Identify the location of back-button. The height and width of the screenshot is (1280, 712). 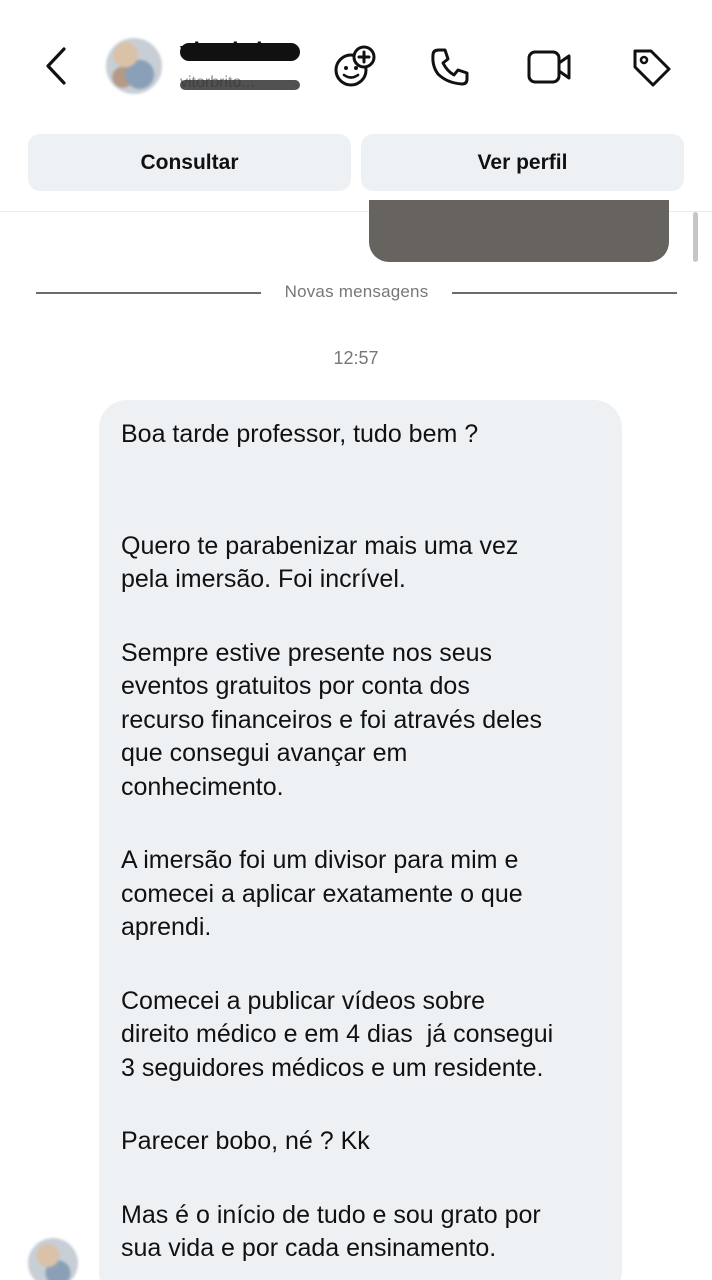
(56, 66).